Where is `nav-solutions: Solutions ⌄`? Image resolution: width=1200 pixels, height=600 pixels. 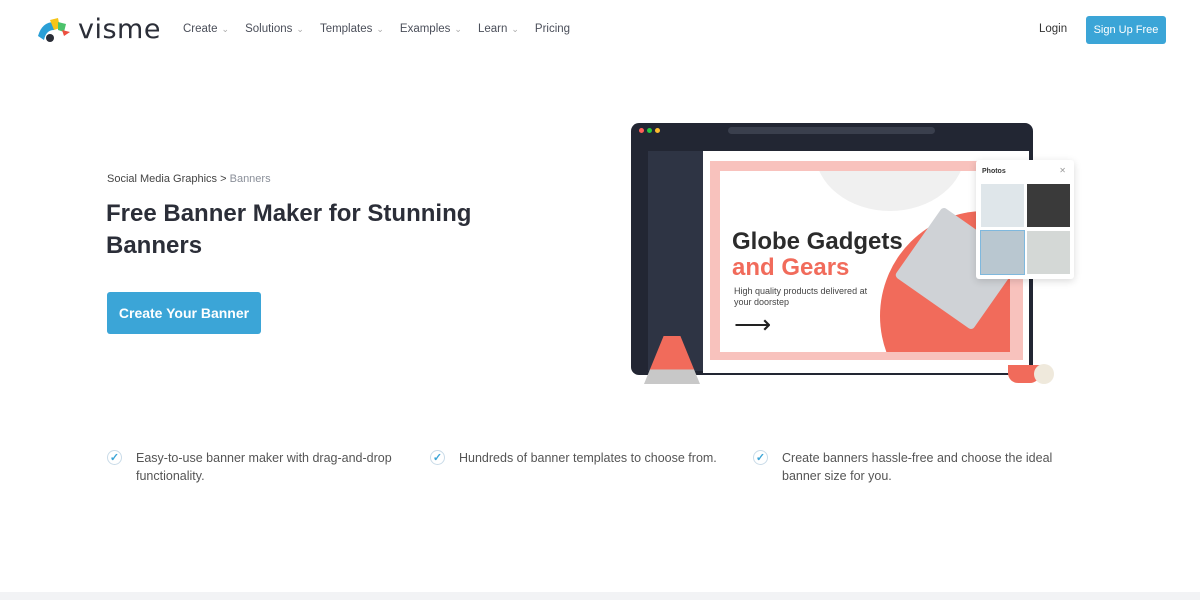
nav-solutions: Solutions ⌄ is located at coordinates (274, 29).